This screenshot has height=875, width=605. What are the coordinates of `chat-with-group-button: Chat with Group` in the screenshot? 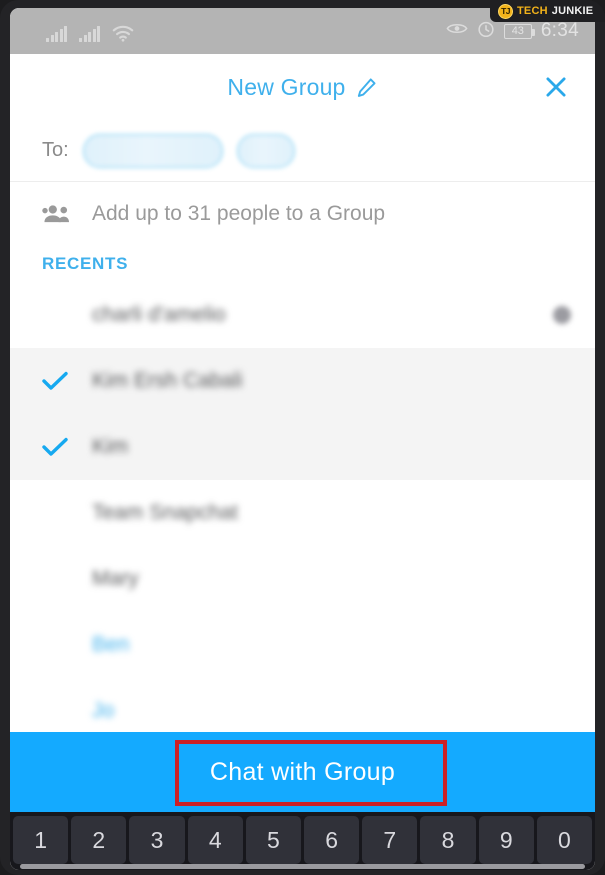 It's located at (302, 772).